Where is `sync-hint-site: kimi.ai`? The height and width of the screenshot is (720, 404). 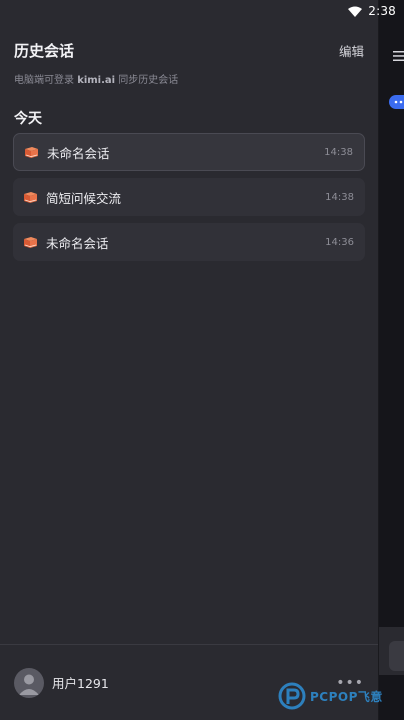
sync-hint-site: kimi.ai is located at coordinates (96, 80).